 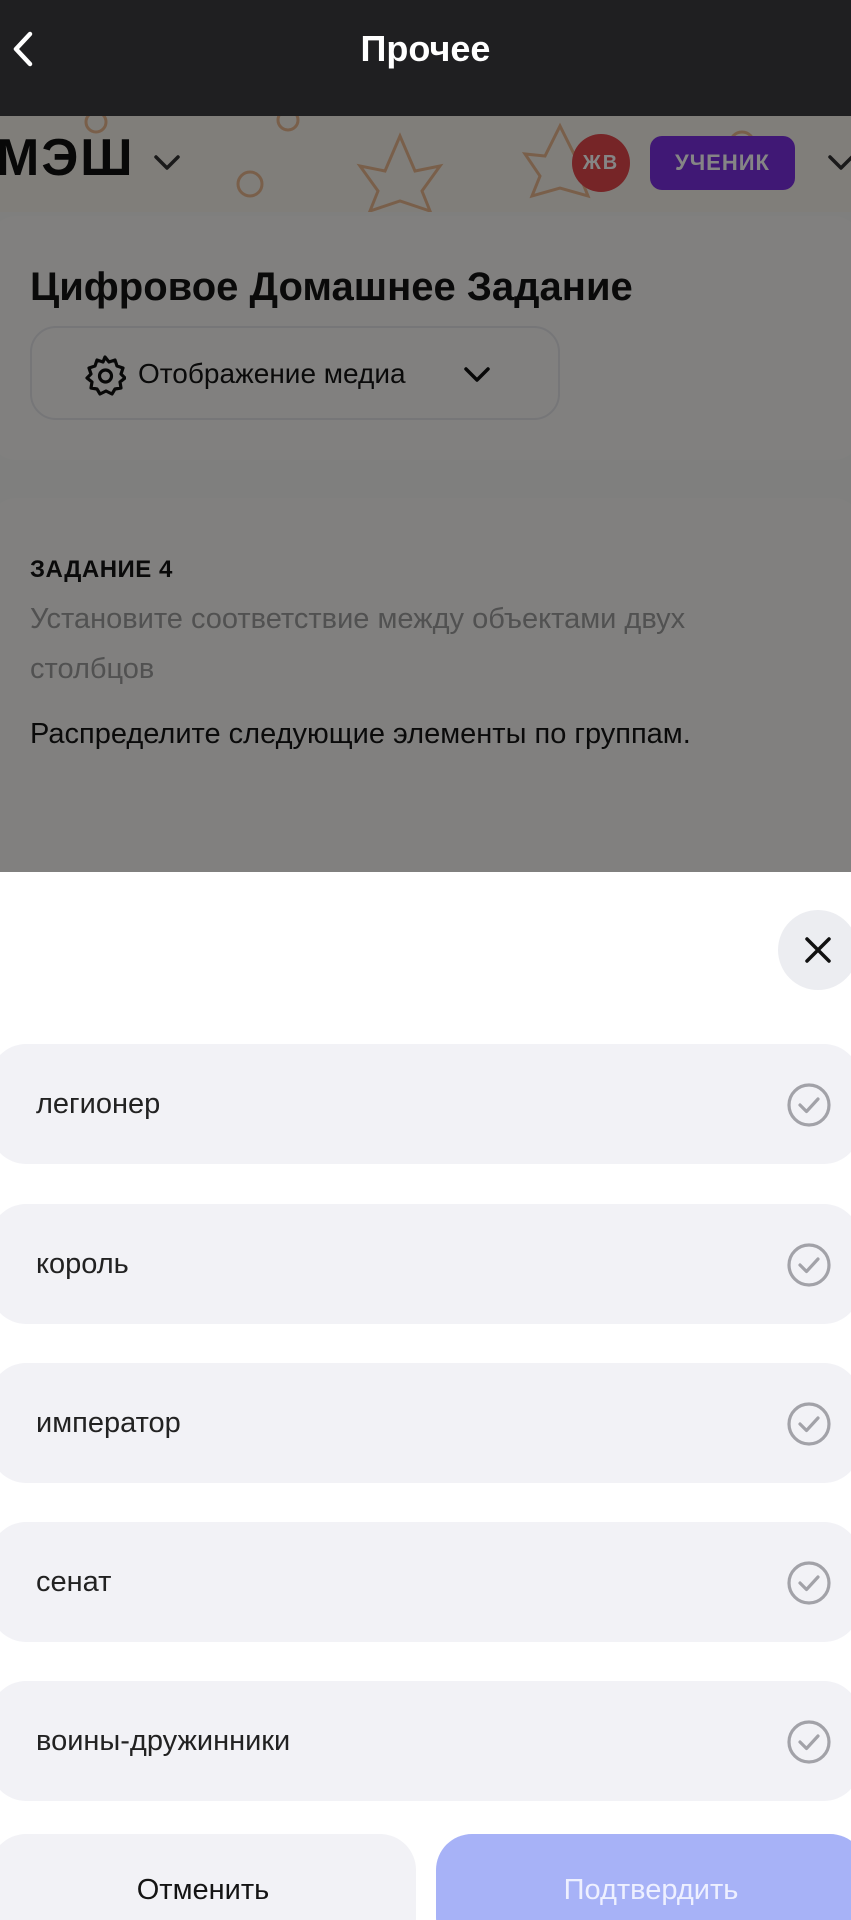 What do you see at coordinates (108, 1423) in the screenshot?
I see `option-label: император` at bounding box center [108, 1423].